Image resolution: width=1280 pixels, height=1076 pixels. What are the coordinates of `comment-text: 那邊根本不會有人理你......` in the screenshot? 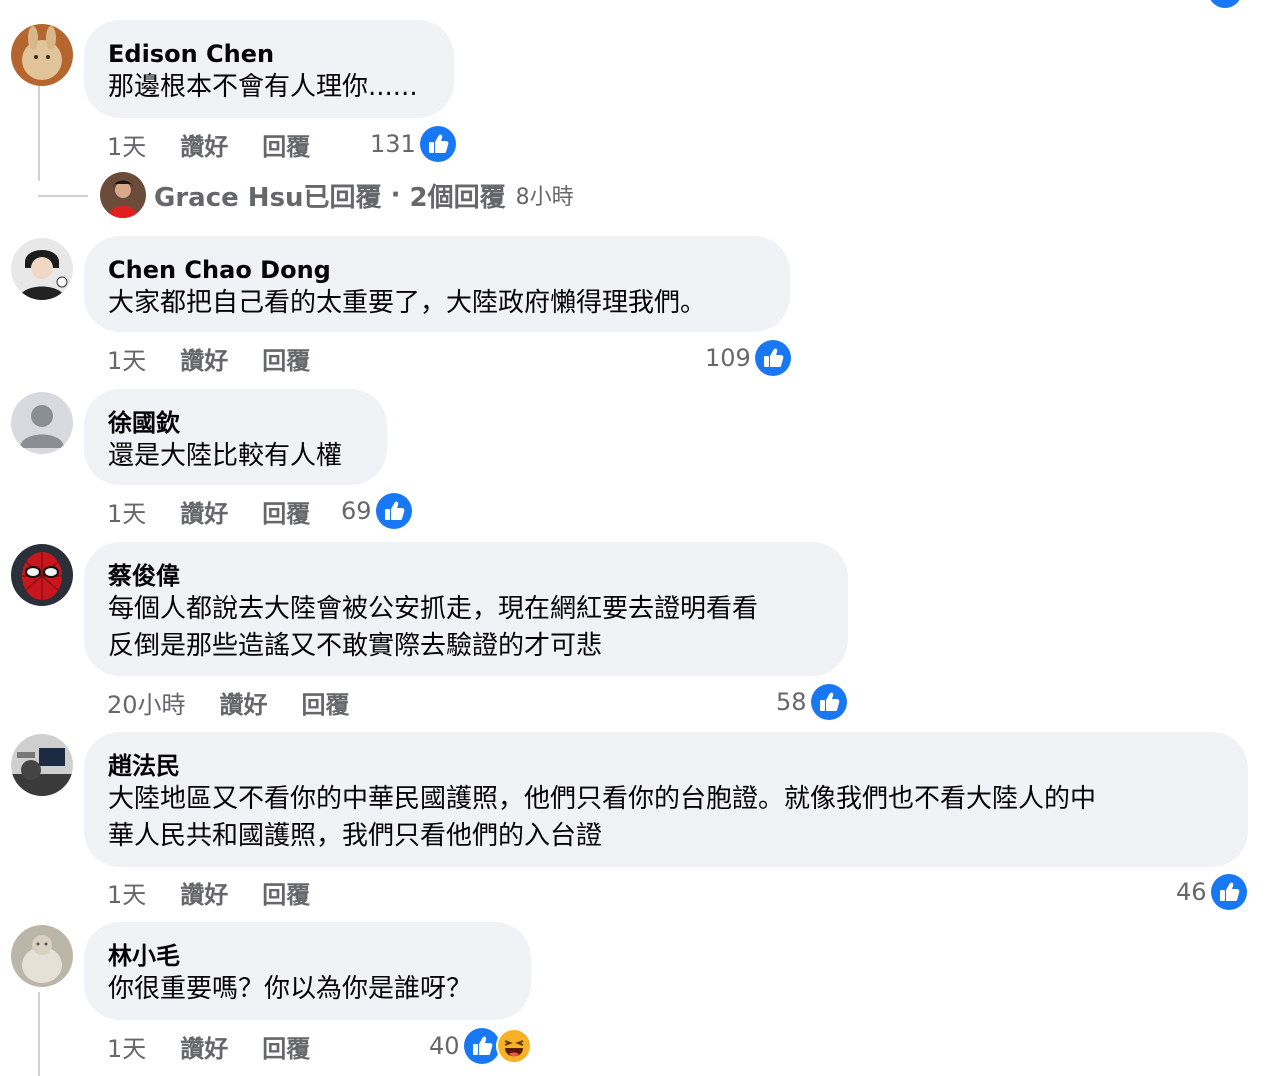 It's located at (263, 87).